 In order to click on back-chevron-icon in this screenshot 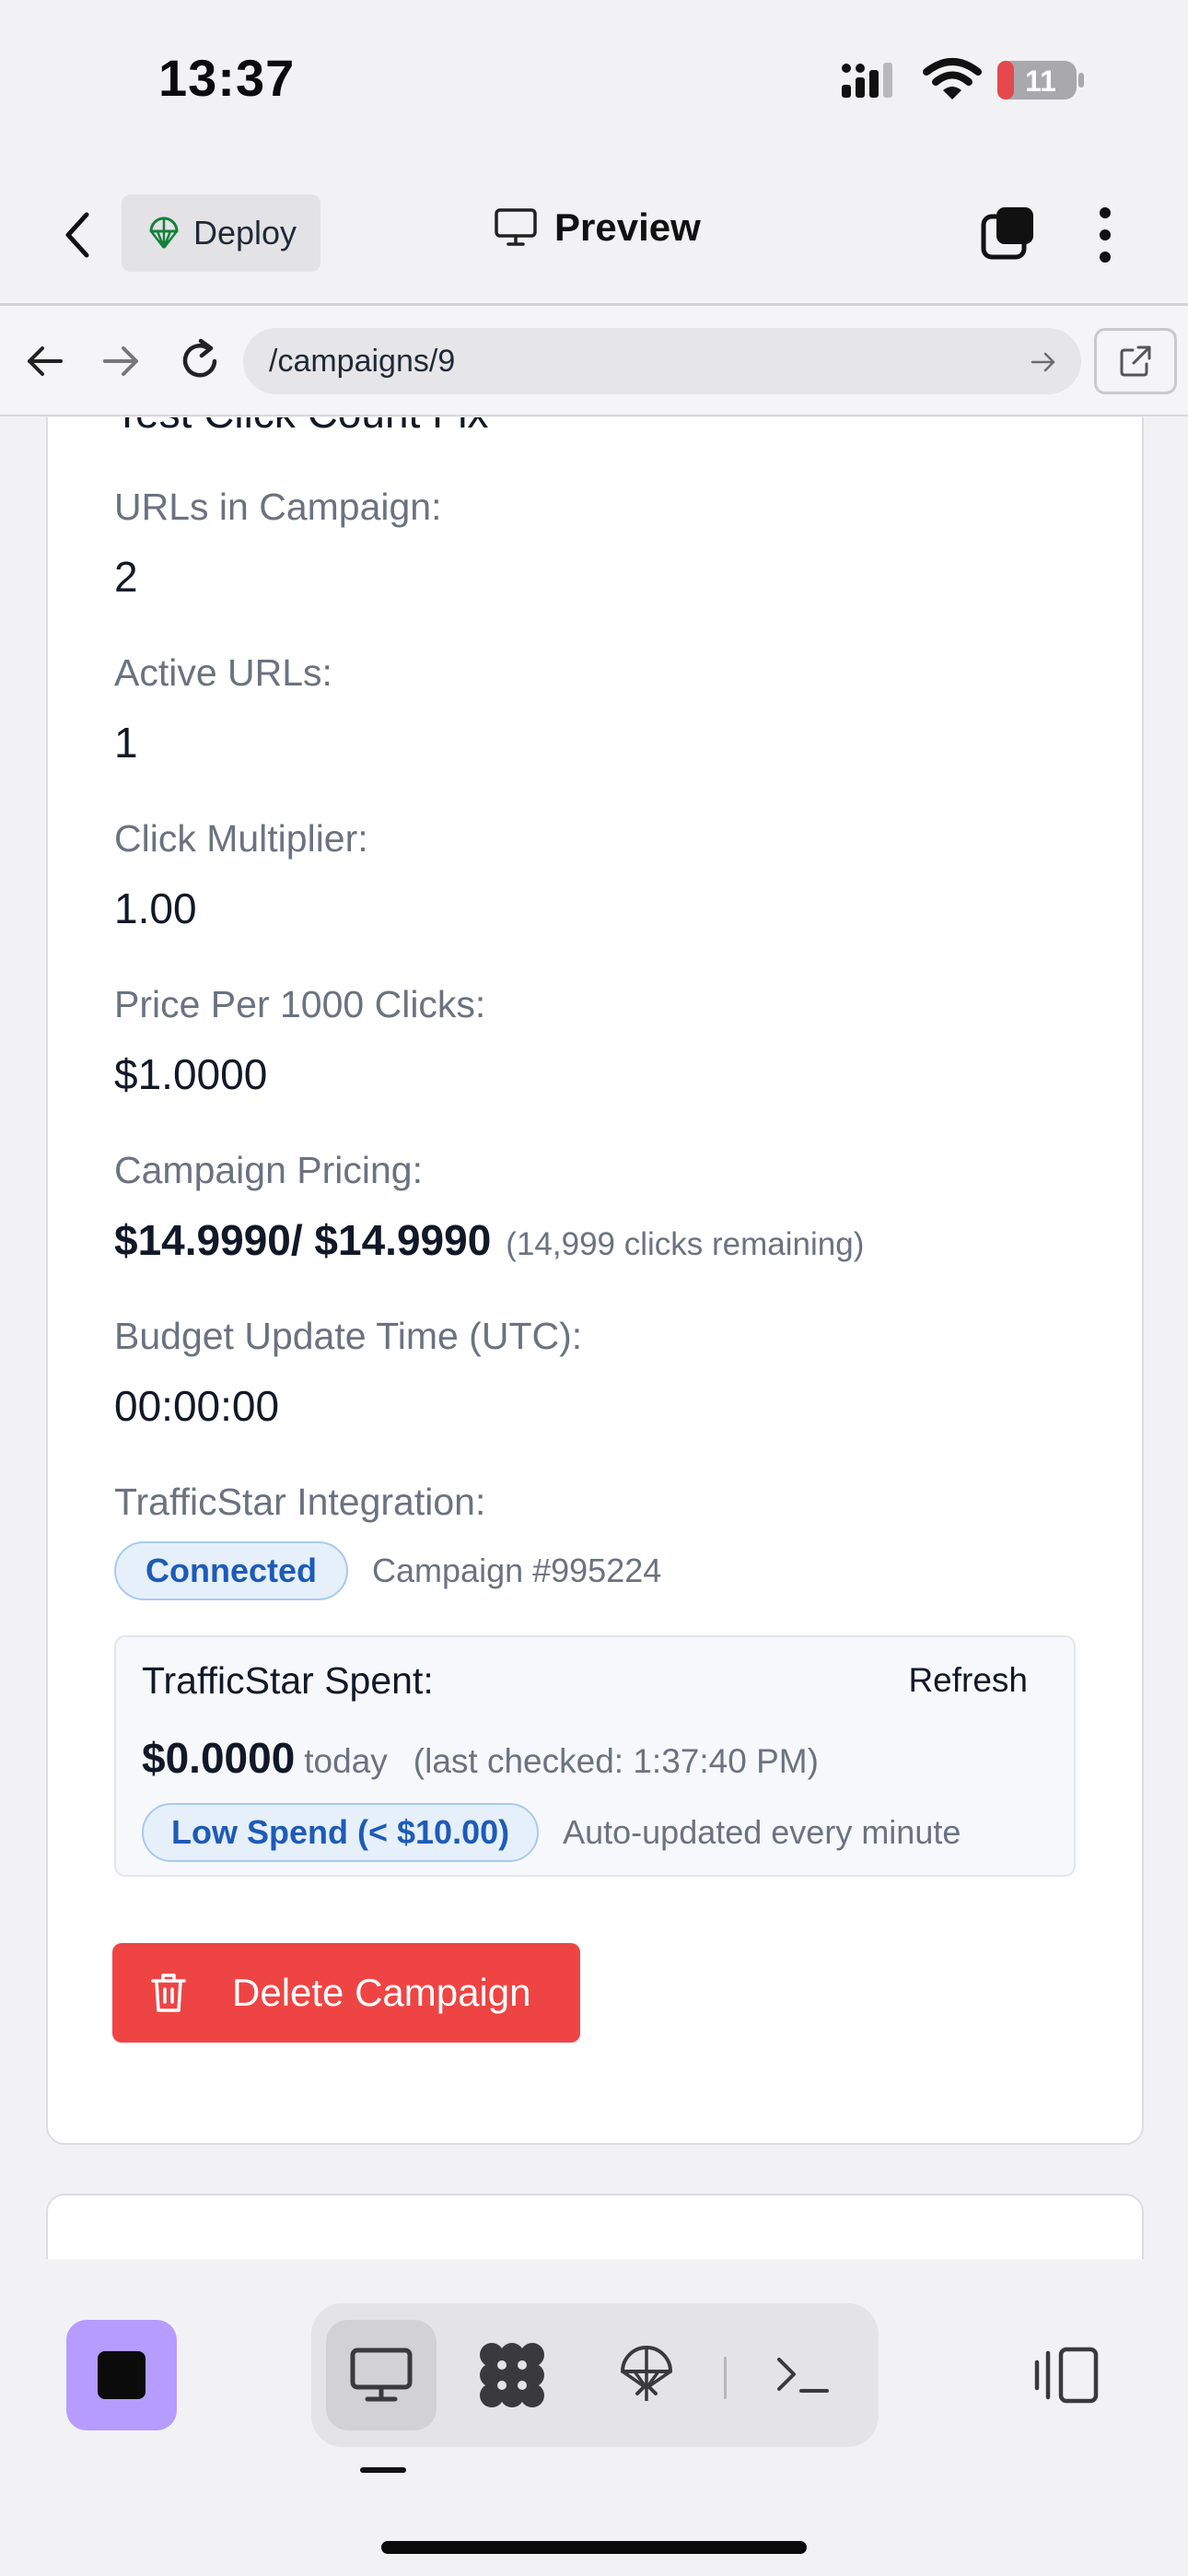, I will do `click(77, 235)`.